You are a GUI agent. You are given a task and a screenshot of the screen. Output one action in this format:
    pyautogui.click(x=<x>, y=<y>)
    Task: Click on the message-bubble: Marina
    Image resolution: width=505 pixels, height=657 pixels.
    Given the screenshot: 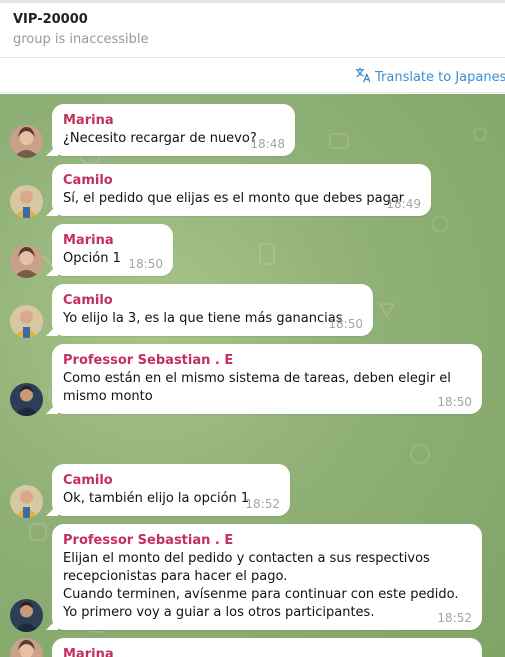 What is the action you would take?
    pyautogui.click(x=267, y=647)
    